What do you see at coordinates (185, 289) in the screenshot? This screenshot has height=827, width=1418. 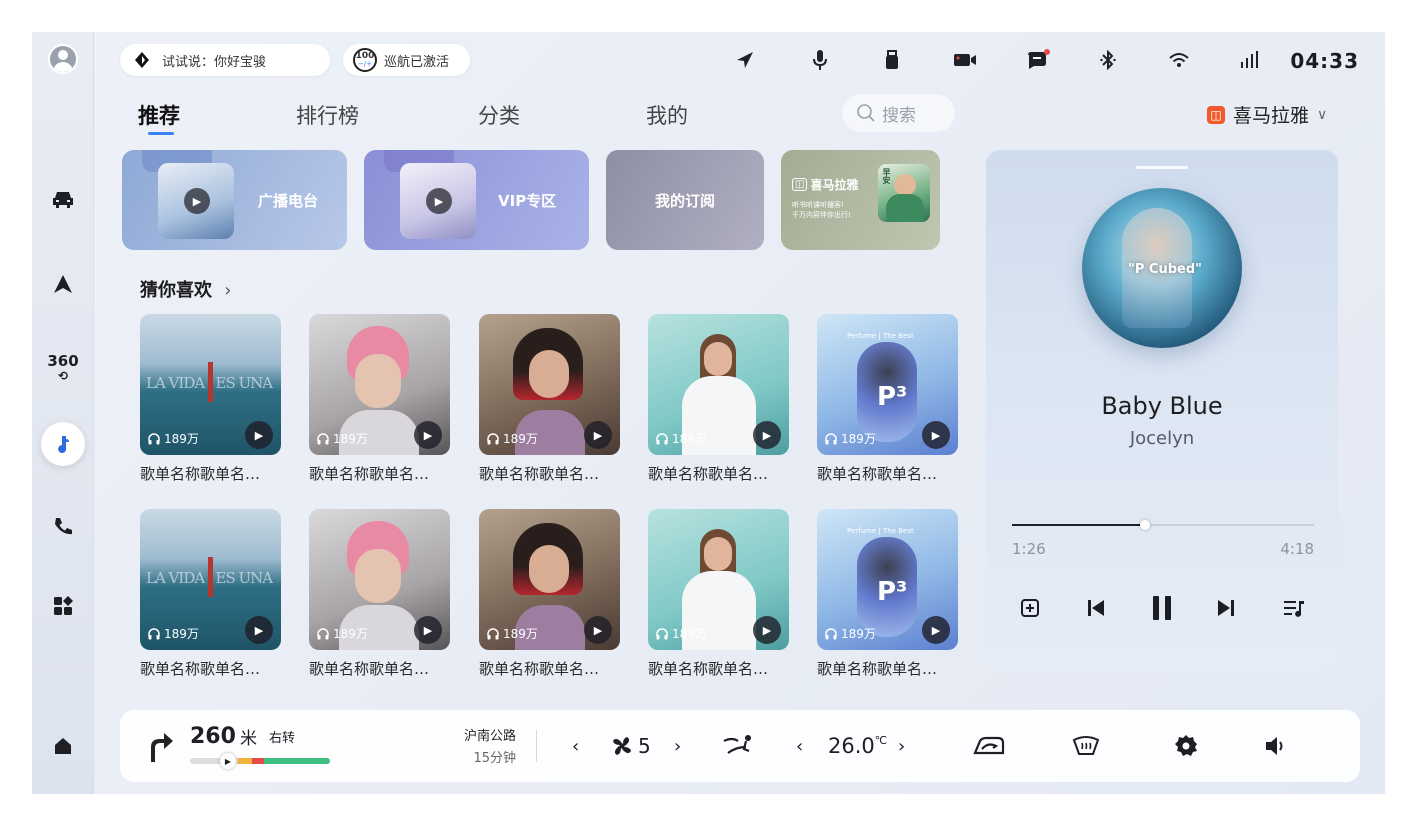 I see `section-title-guess-you-like: 猜你喜欢 ›` at bounding box center [185, 289].